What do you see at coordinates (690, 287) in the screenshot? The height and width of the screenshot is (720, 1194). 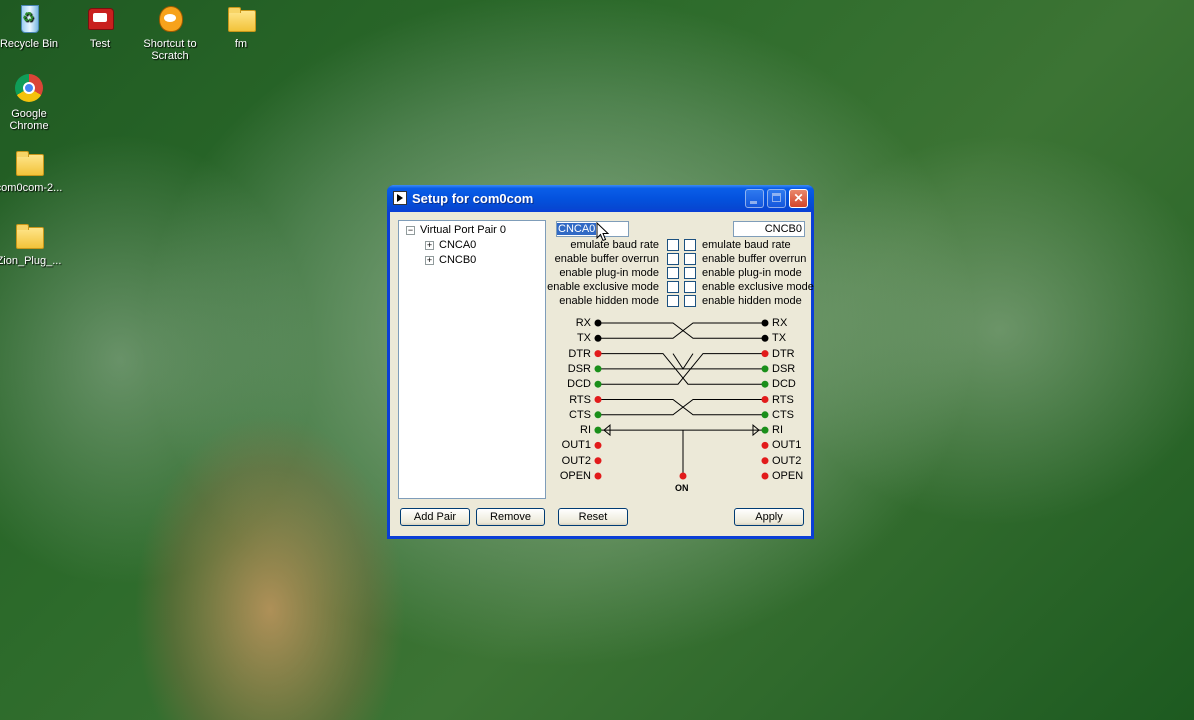 I see `port-b-exclusive-checkbox` at bounding box center [690, 287].